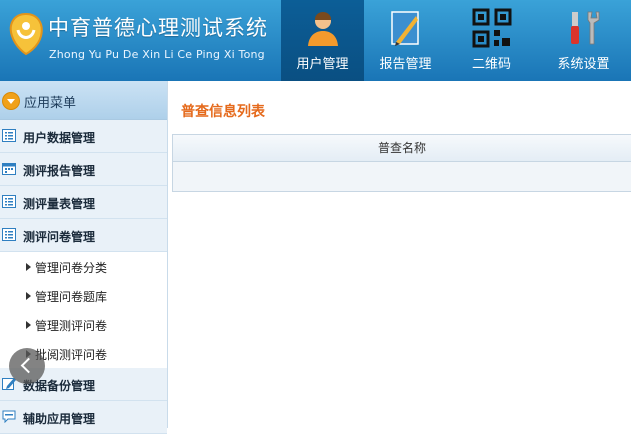 The image size is (631, 434). I want to click on nav-report-management: 报告管理, so click(405, 40).